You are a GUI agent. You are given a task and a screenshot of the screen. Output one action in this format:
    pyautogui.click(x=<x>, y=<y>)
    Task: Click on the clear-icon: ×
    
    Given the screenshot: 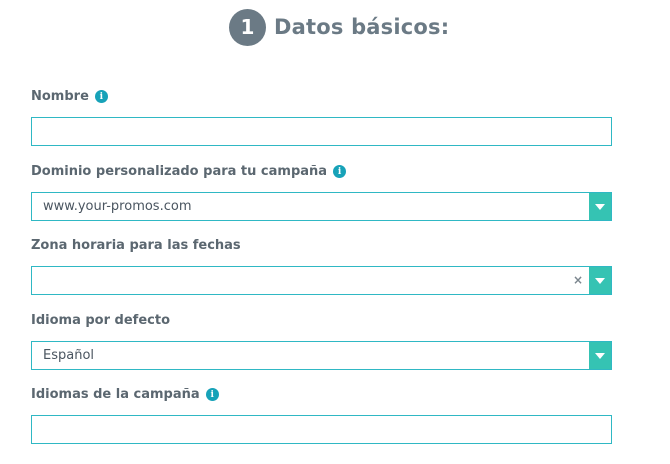 What is the action you would take?
    pyautogui.click(x=578, y=280)
    